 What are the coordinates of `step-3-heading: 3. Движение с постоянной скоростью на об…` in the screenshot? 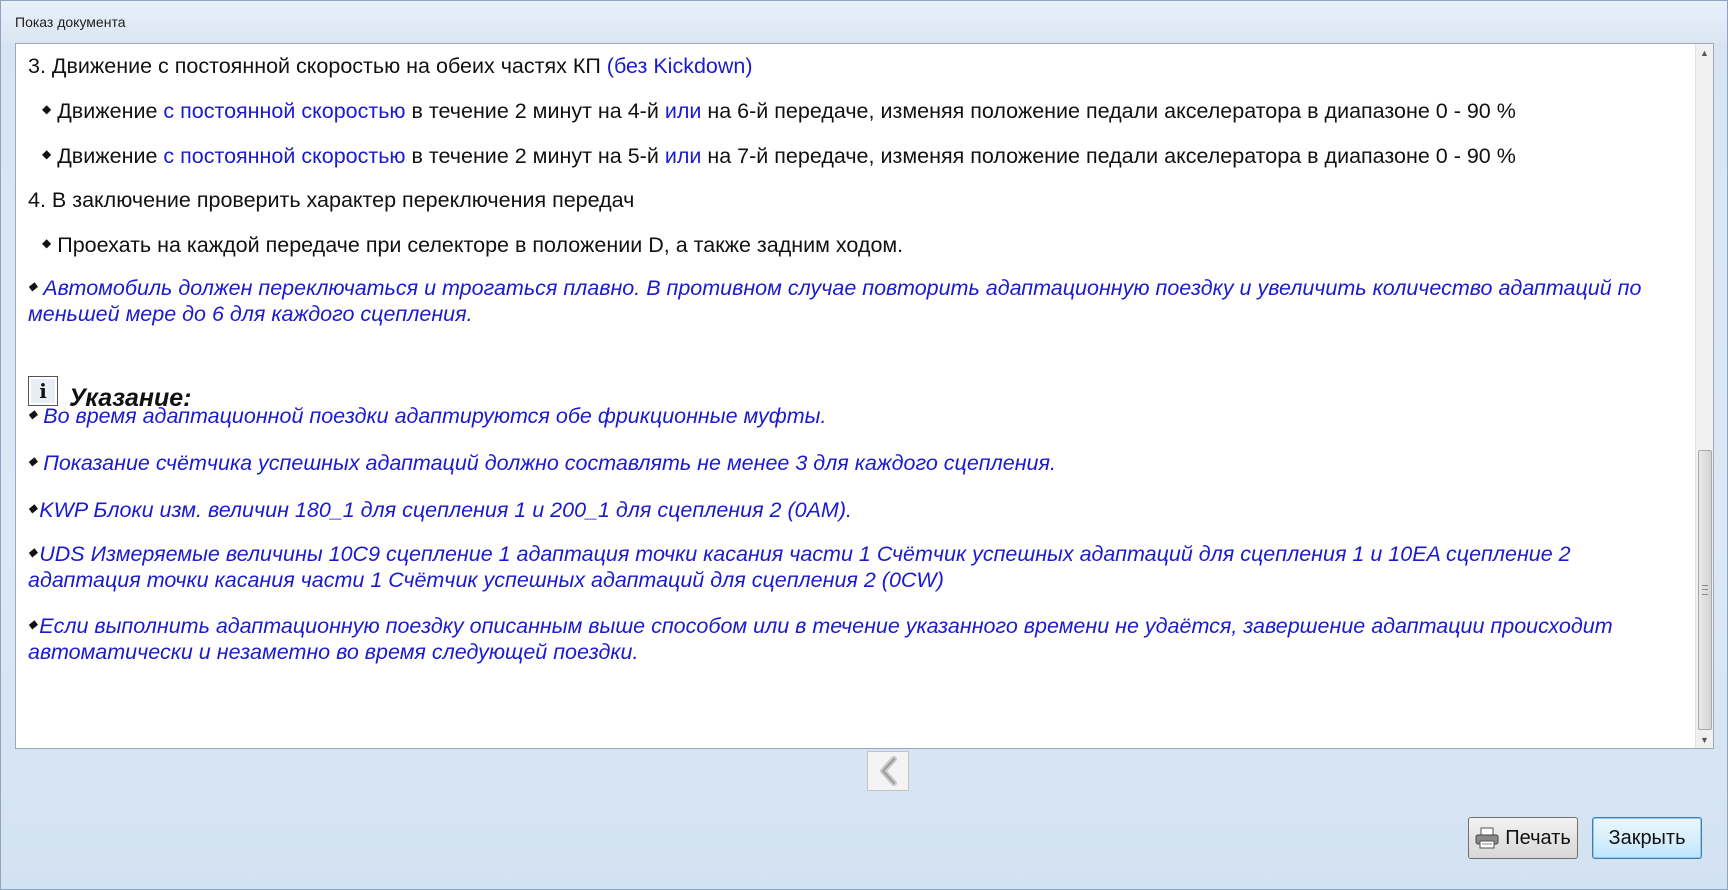 It's located at (390, 66).